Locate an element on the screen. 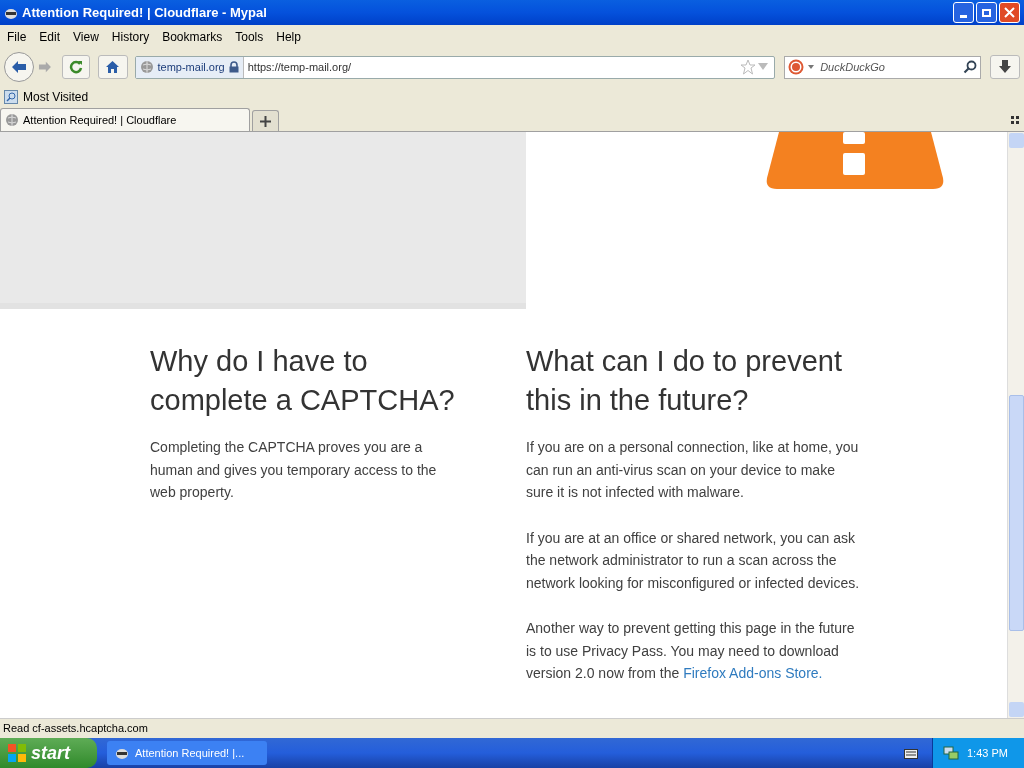 The image size is (1024, 768). paragraph: If you are on a personal connection, like at home, you can run an anti-virus scan on your device to make sure it is not infected with malware. is located at coordinates (693, 470).